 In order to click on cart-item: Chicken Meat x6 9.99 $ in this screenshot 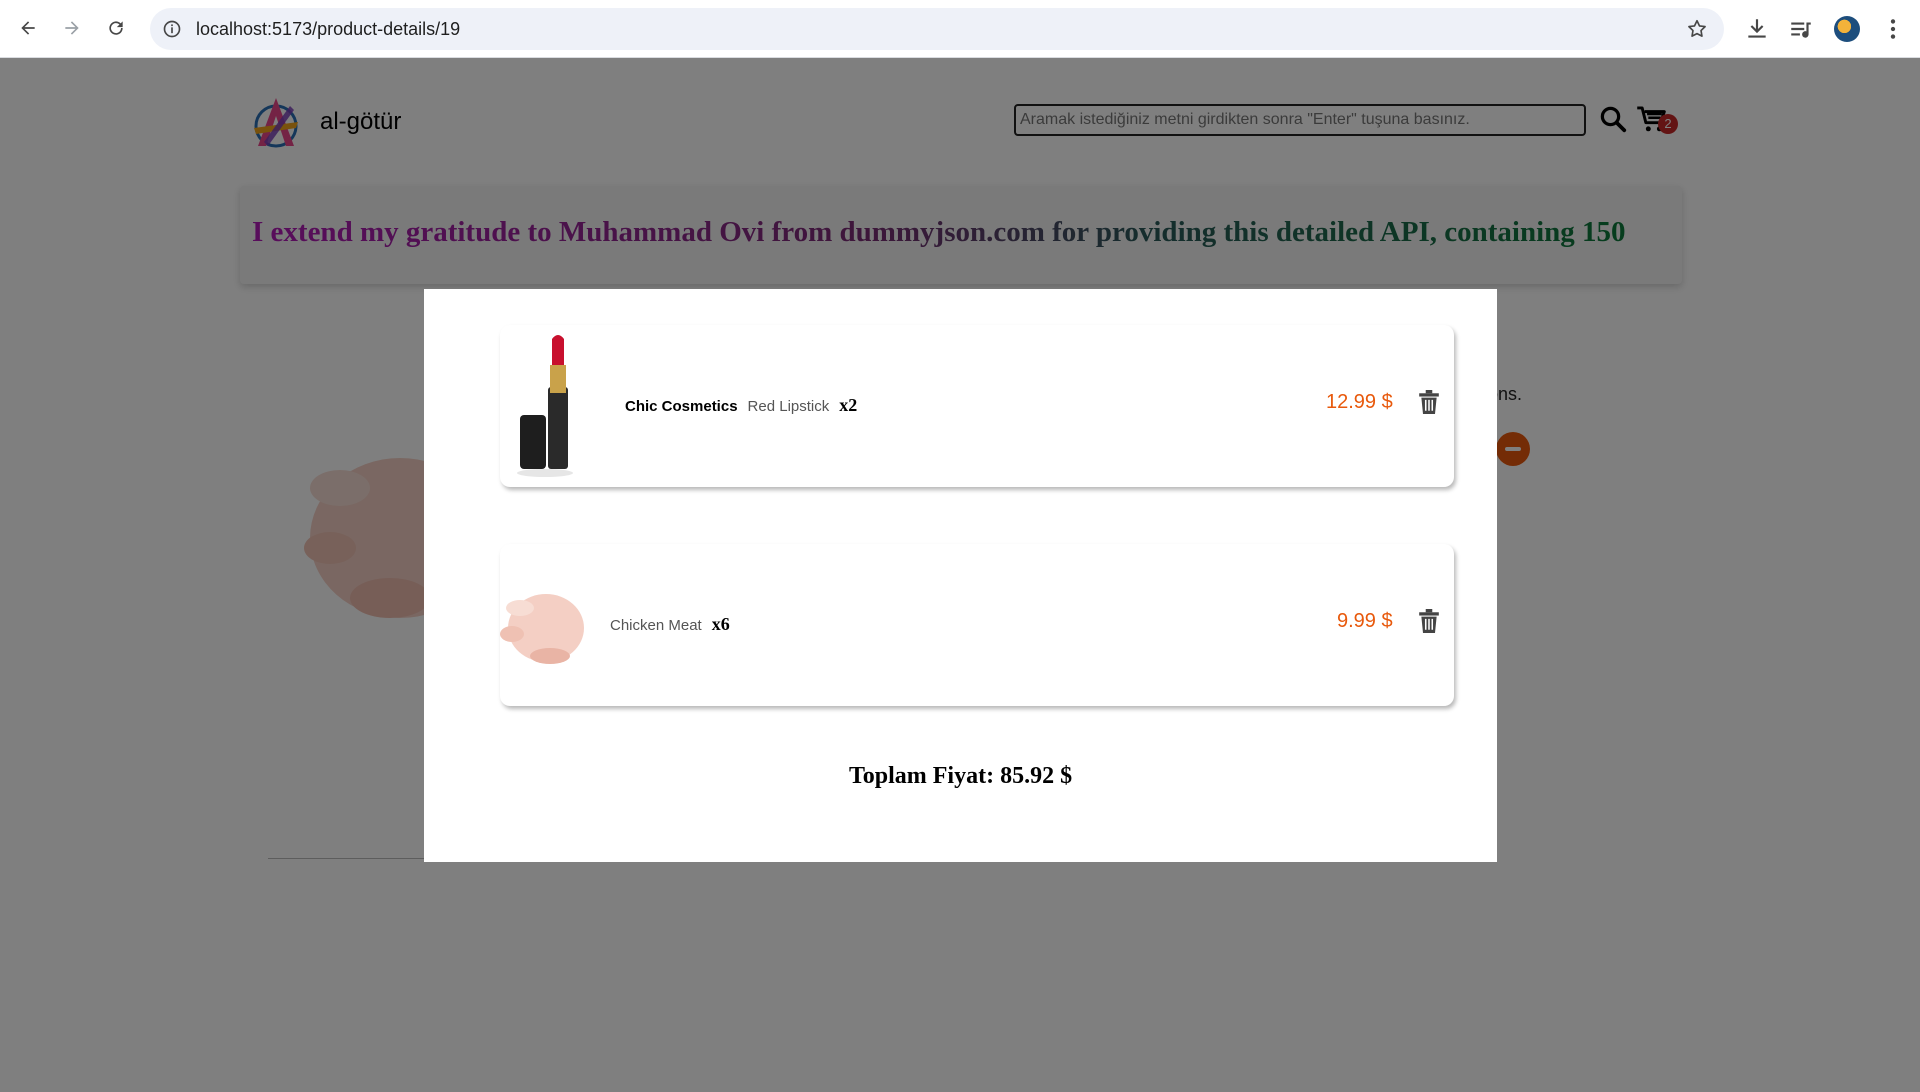, I will do `click(977, 625)`.